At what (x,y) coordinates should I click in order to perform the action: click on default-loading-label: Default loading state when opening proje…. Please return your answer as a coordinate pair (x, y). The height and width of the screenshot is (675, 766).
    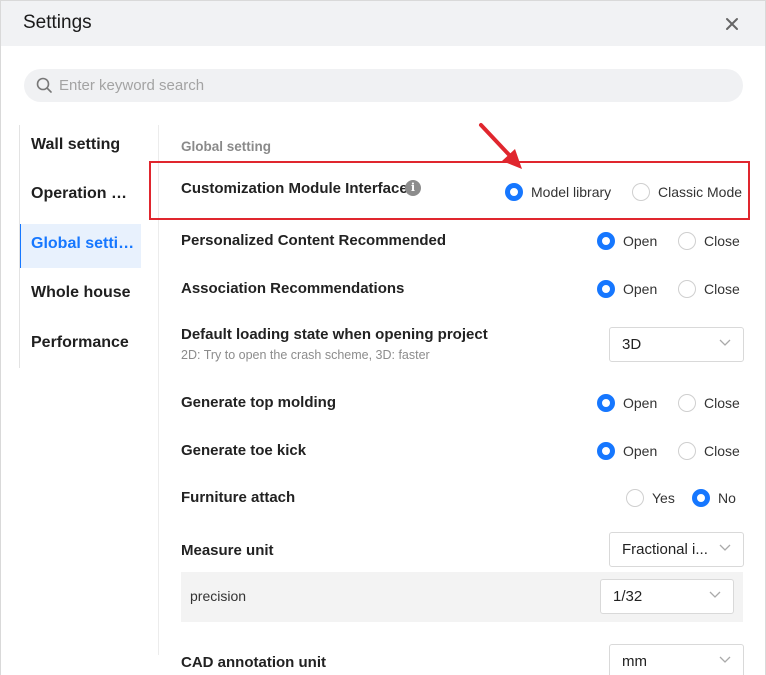
    Looking at the image, I should click on (334, 334).